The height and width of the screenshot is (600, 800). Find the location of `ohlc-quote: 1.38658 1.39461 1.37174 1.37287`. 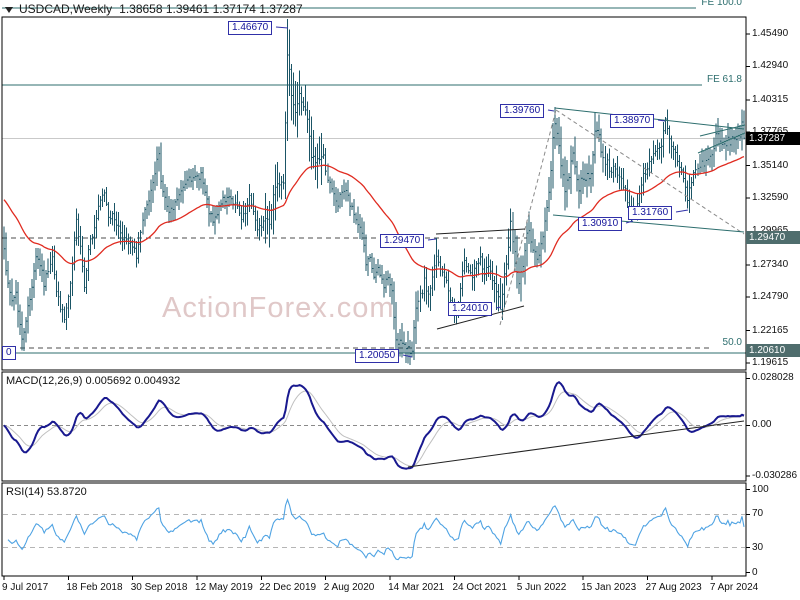

ohlc-quote: 1.38658 1.39461 1.37174 1.37287 is located at coordinates (211, 9).